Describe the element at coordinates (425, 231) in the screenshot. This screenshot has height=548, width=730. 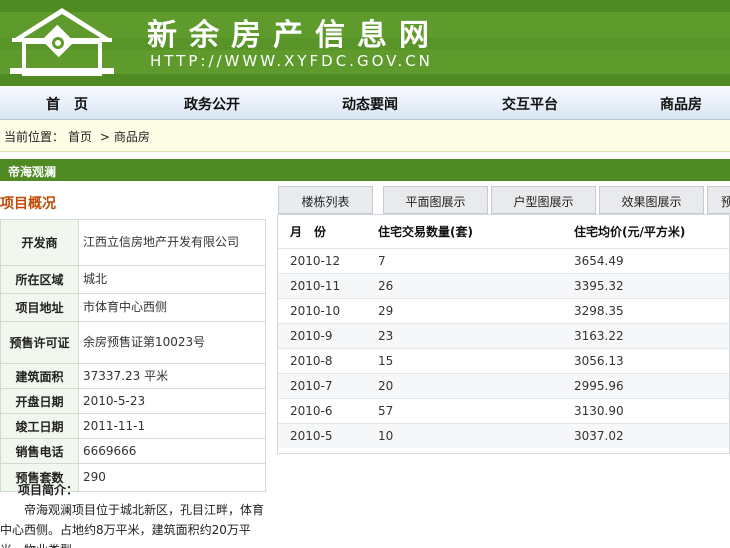
I see `column-header-quantity: 住宅交易数量(套)` at that location.